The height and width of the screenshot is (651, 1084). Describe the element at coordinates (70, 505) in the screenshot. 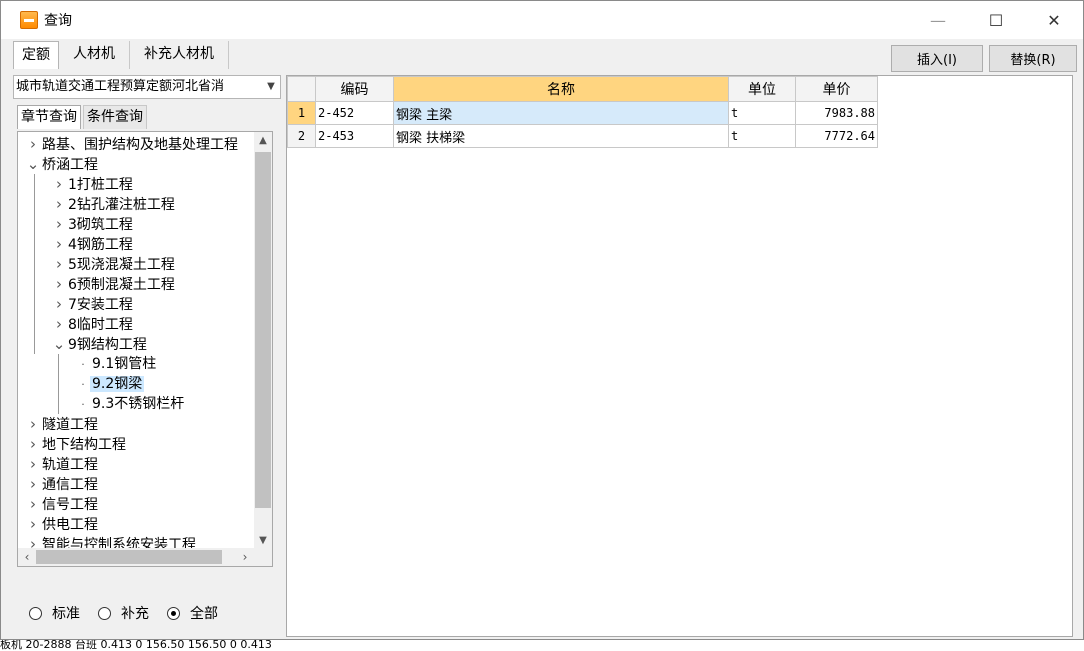

I see `tree-node-label: 信号工程` at that location.